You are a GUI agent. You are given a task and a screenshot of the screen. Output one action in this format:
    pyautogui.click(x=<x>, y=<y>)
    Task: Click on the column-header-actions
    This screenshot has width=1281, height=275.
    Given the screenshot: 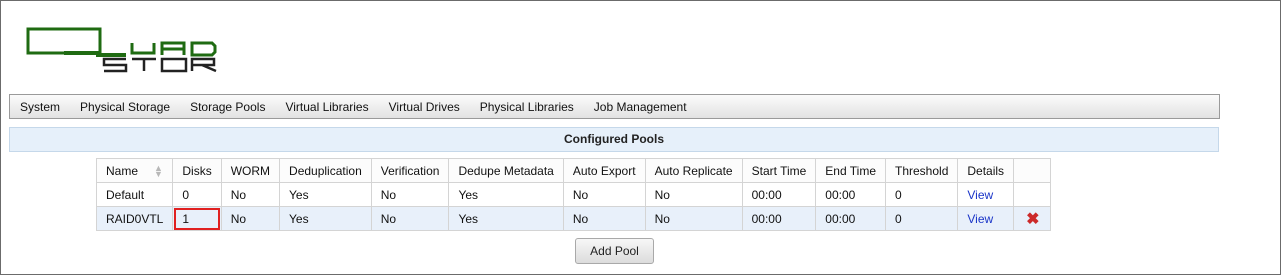 What is the action you would take?
    pyautogui.click(x=1032, y=170)
    